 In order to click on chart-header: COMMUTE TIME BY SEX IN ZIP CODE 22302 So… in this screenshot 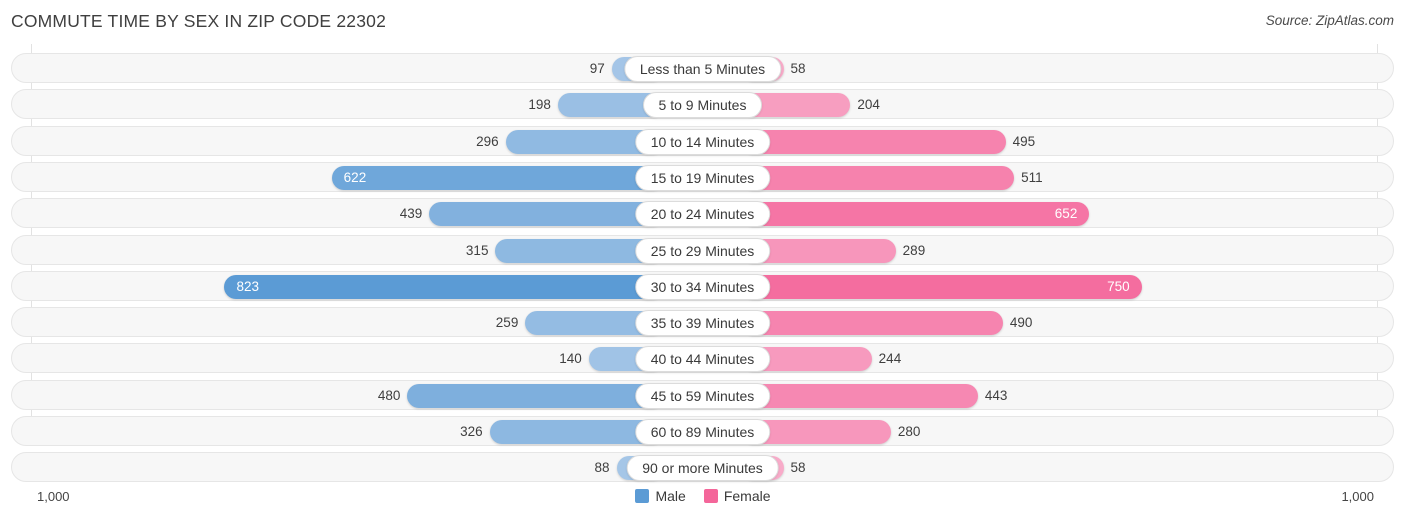, I will do `click(703, 22)`.